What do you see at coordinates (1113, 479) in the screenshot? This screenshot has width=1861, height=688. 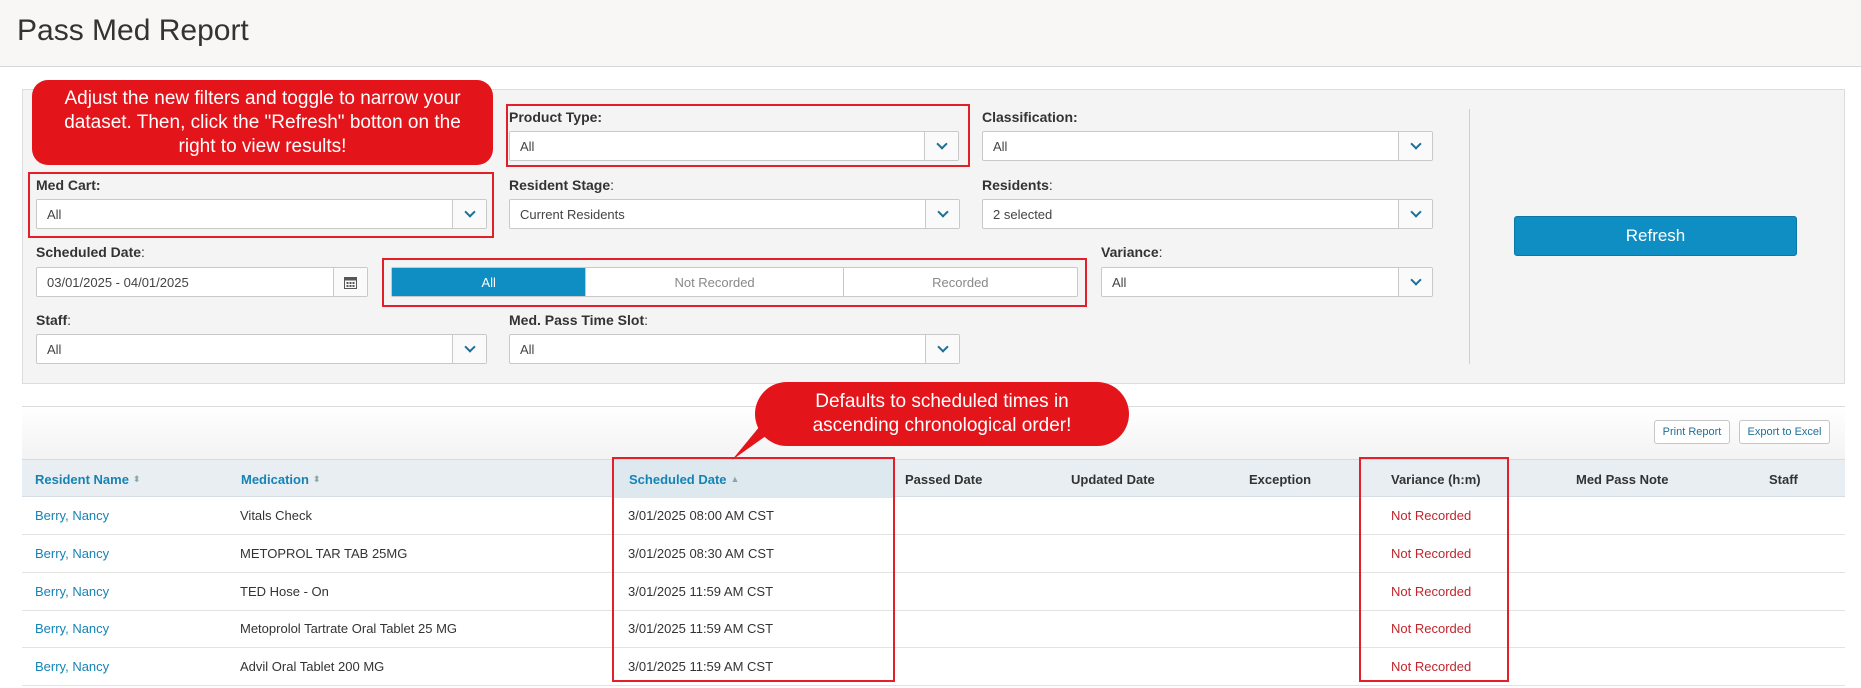 I see `col-updated-date: Updated Date` at bounding box center [1113, 479].